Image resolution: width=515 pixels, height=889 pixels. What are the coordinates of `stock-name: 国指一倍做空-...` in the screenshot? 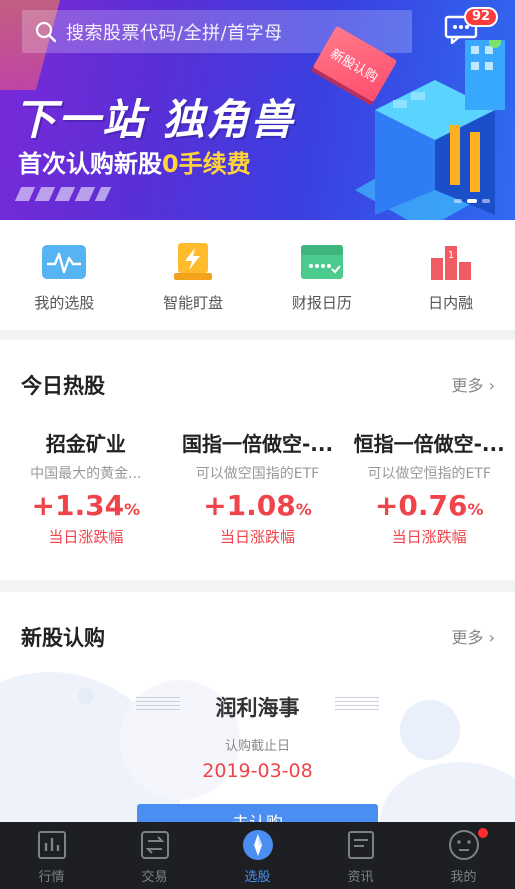 It's located at (257, 444).